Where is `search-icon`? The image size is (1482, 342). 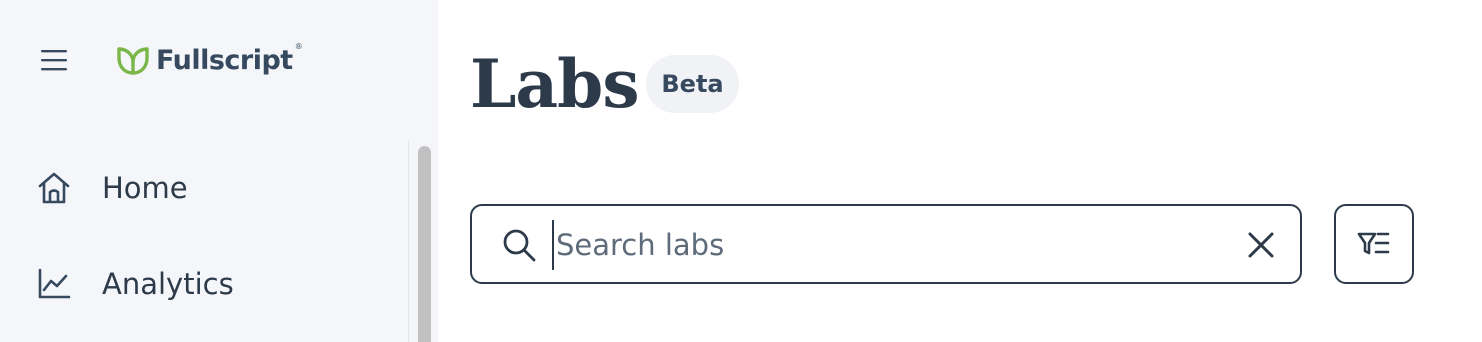 search-icon is located at coordinates (519, 245).